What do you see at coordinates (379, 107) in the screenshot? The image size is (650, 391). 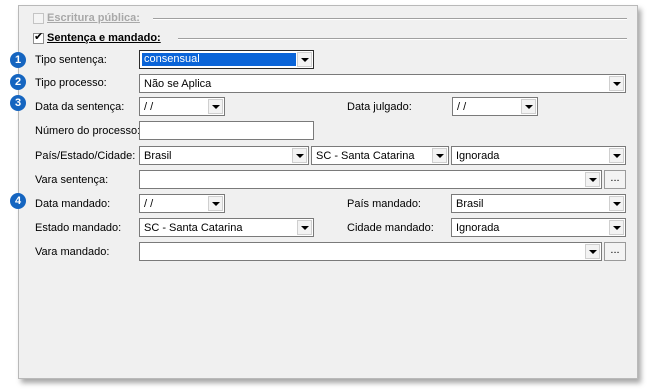 I see `data-julgado-label: Data julgado:` at bounding box center [379, 107].